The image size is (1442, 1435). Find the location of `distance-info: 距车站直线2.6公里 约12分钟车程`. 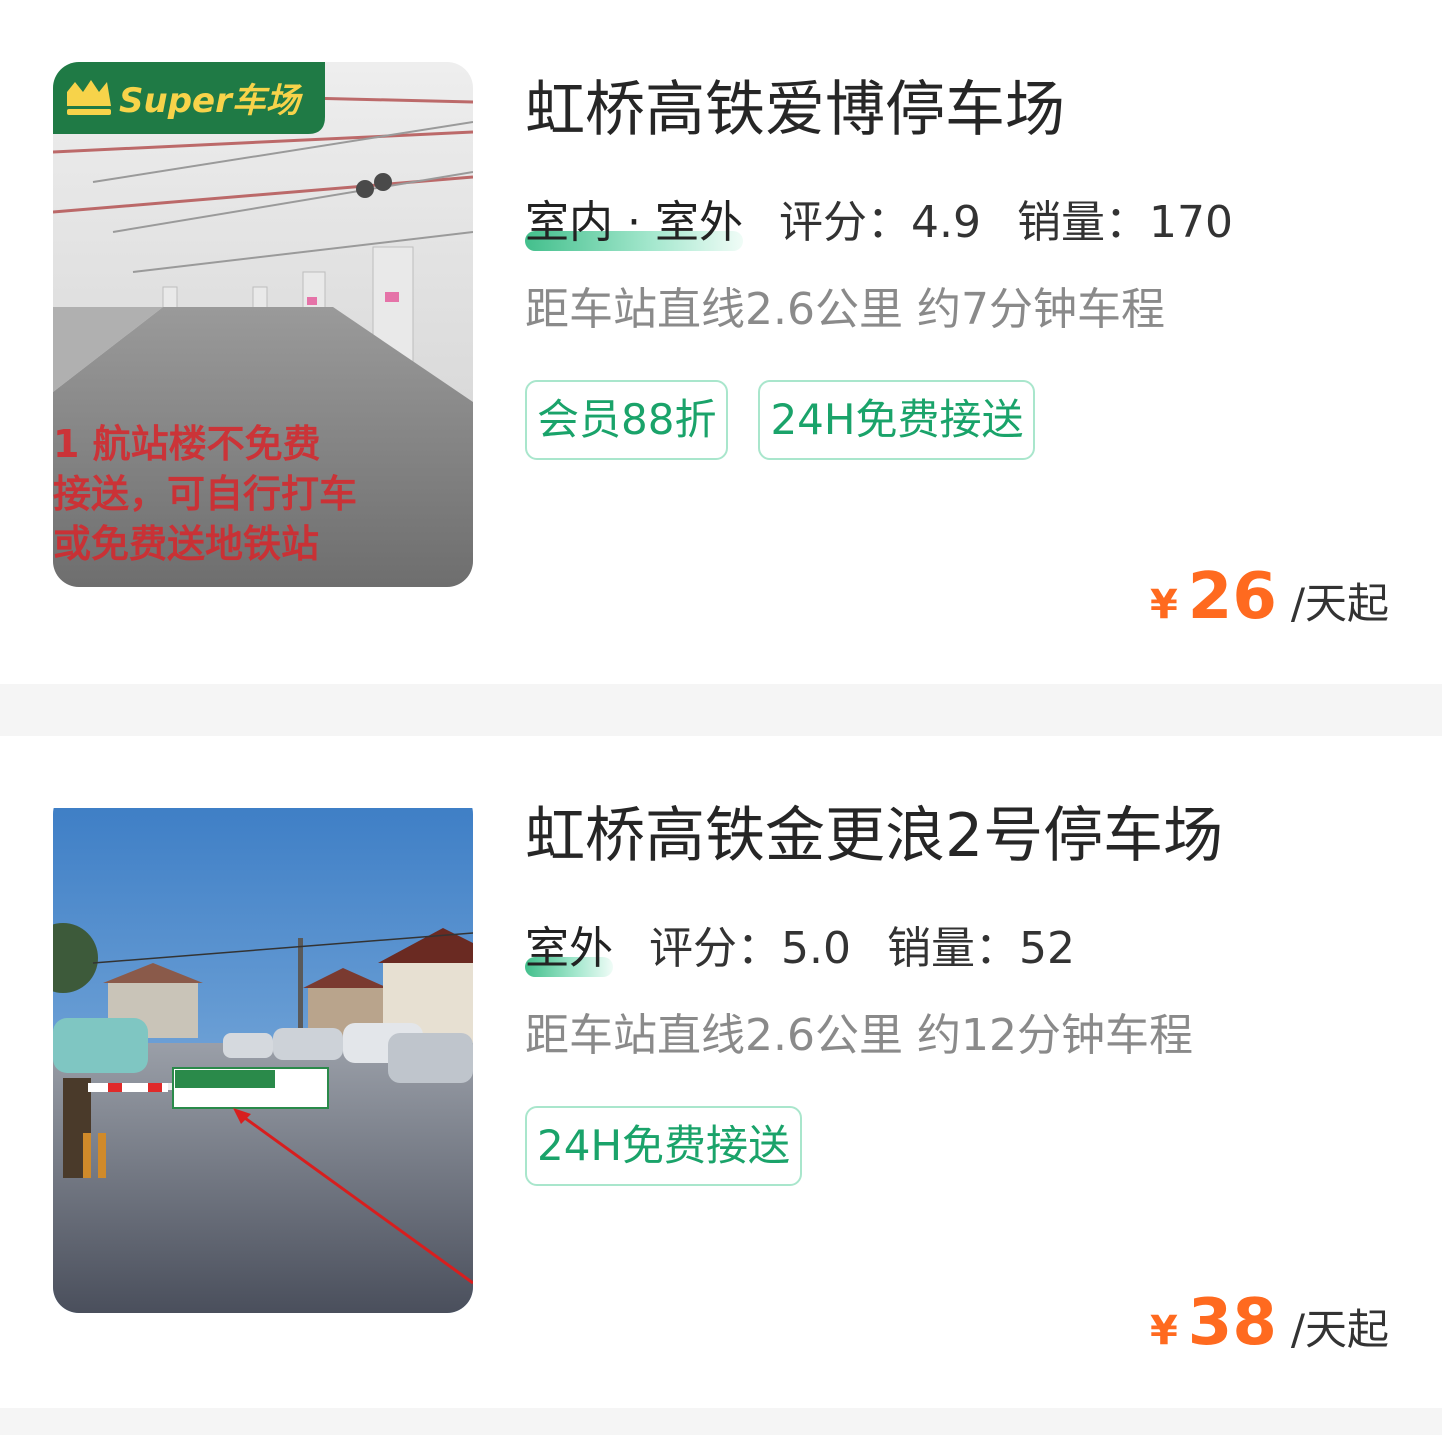

distance-info: 距车站直线2.6公里 约12分钟车程 is located at coordinates (859, 1035).